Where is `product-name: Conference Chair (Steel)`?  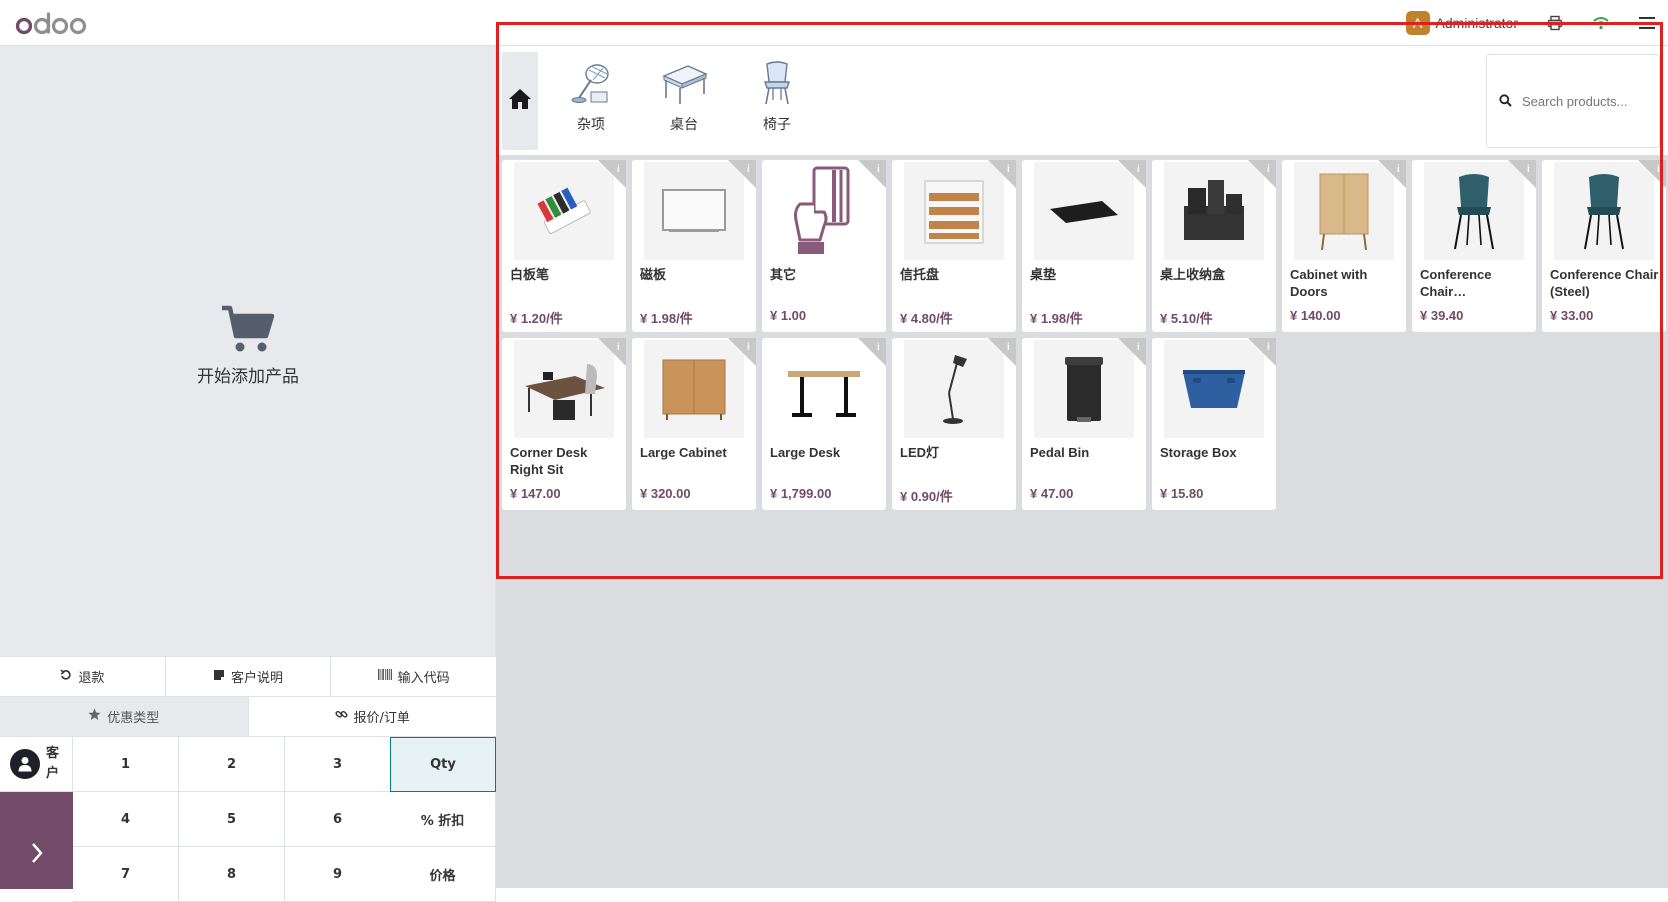
product-name: Conference Chair (Steel) is located at coordinates (1604, 283).